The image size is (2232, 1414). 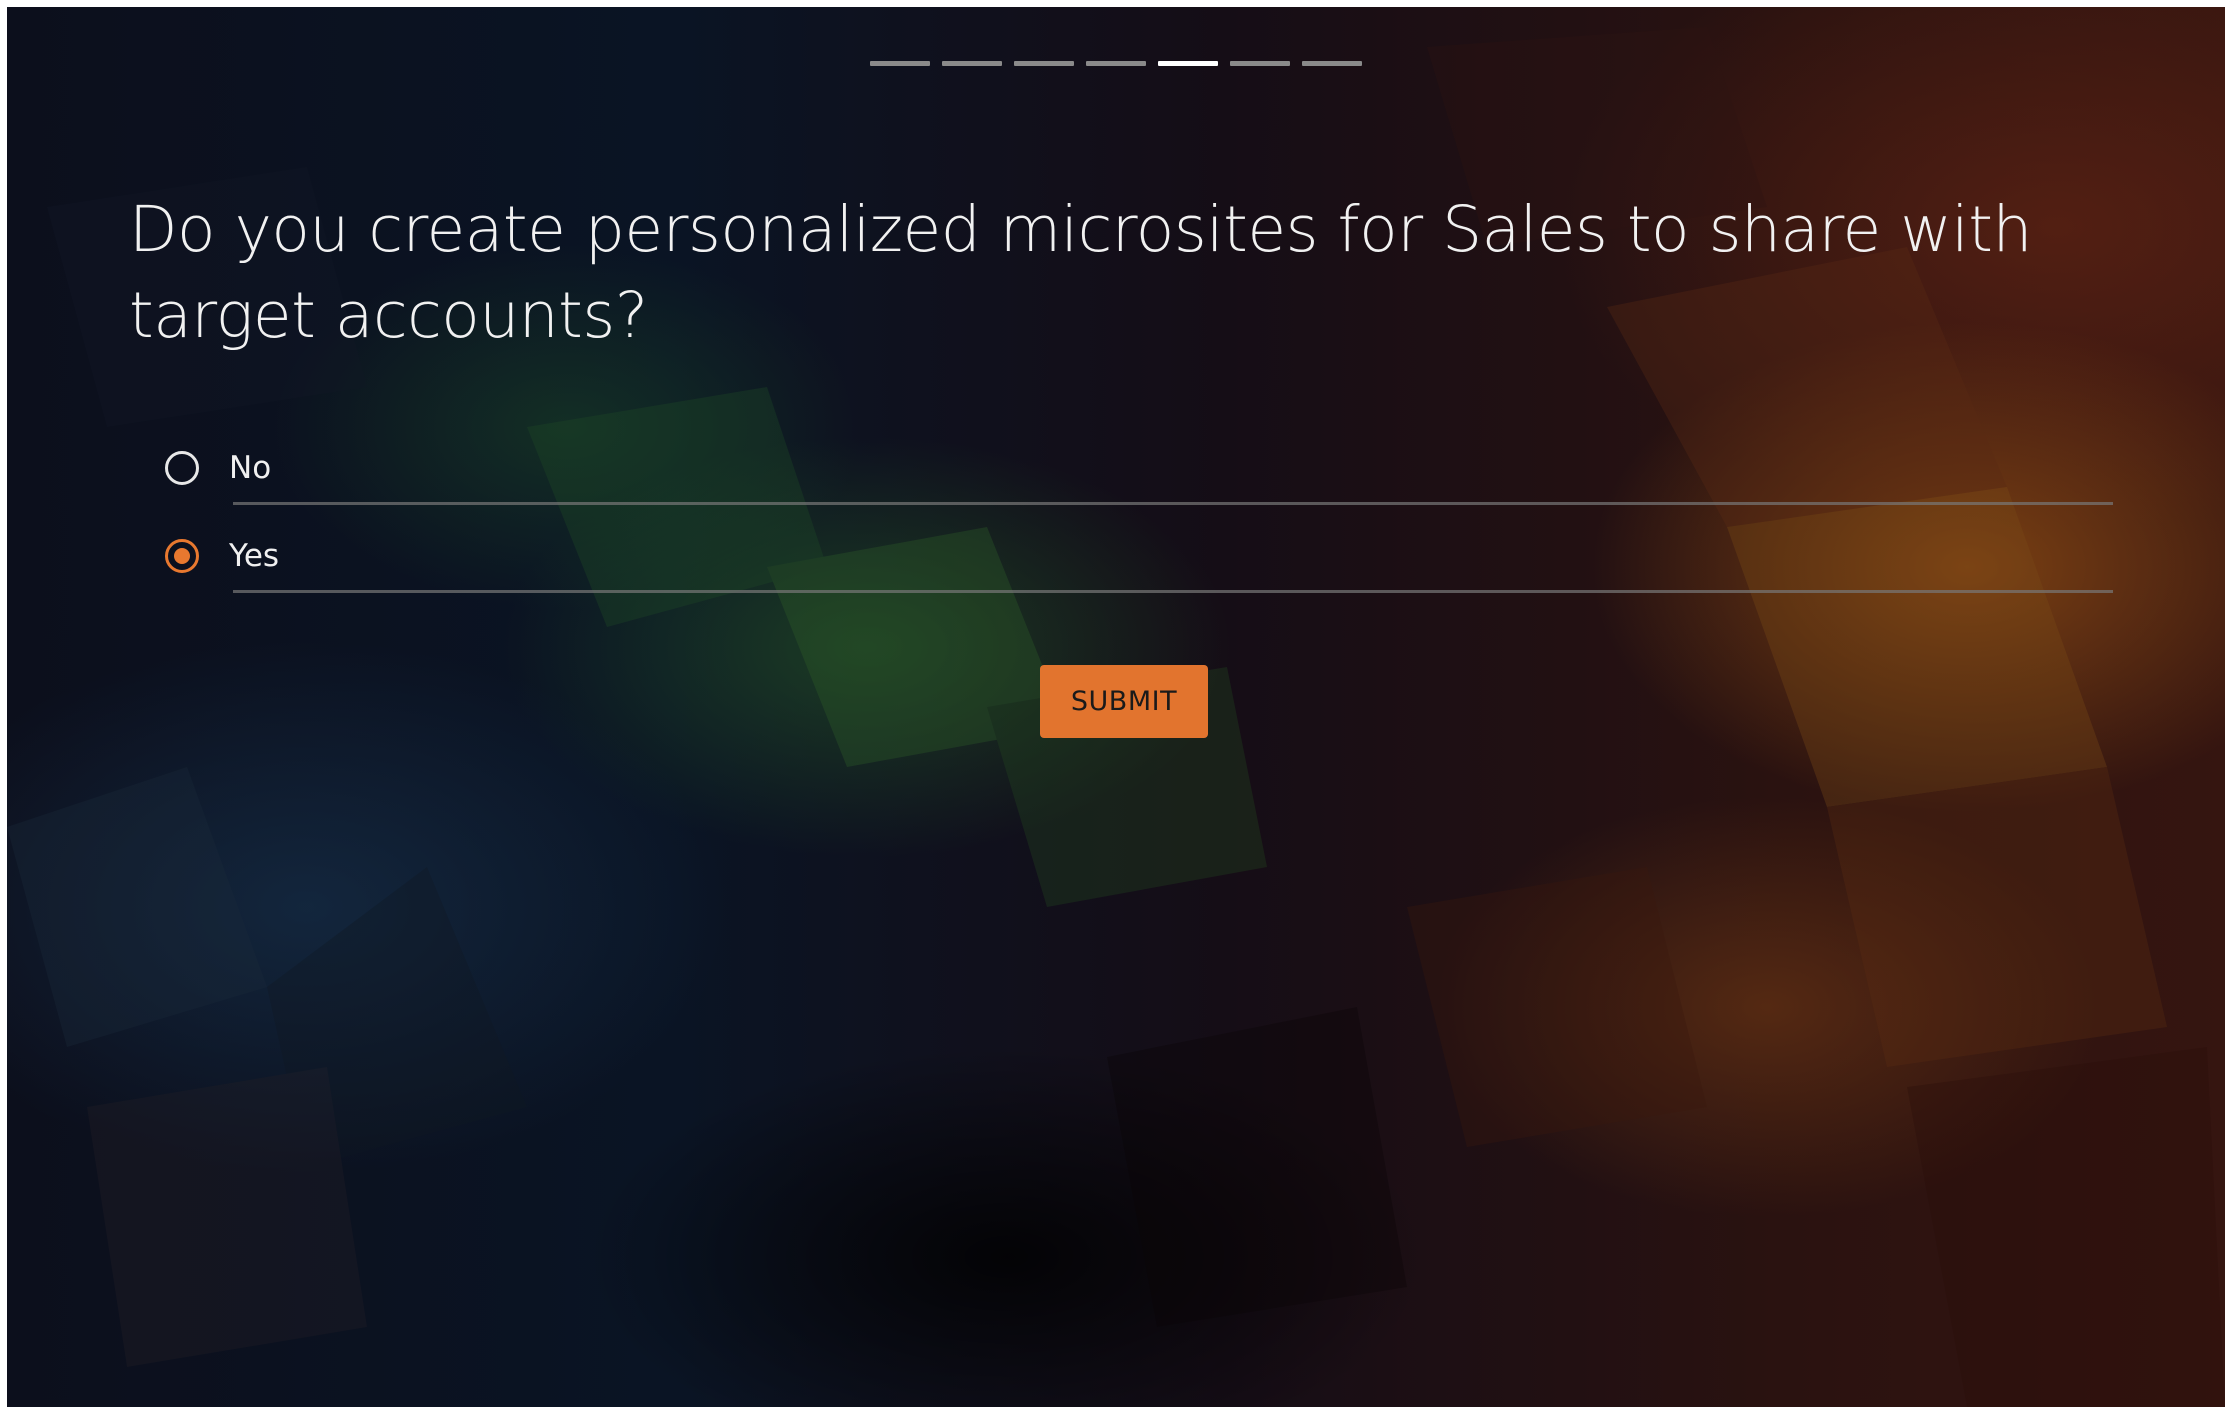 What do you see at coordinates (1124, 701) in the screenshot?
I see `submit-button: SUBMIT` at bounding box center [1124, 701].